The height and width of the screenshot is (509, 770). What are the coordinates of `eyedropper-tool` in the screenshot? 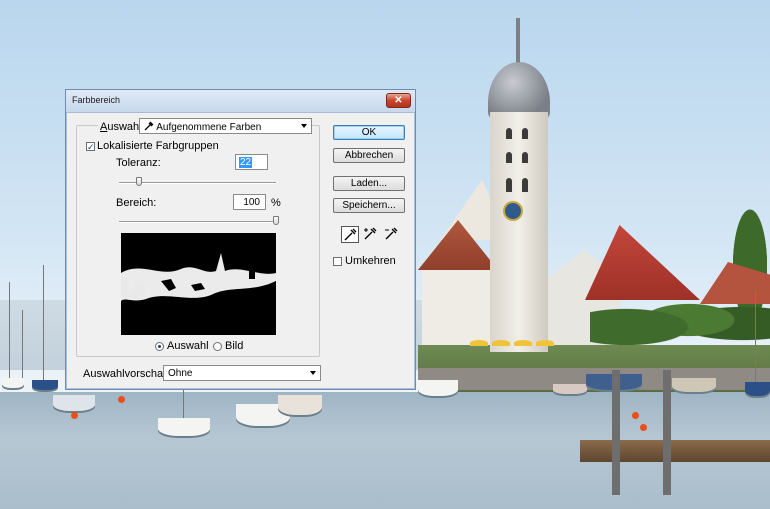 It's located at (350, 234).